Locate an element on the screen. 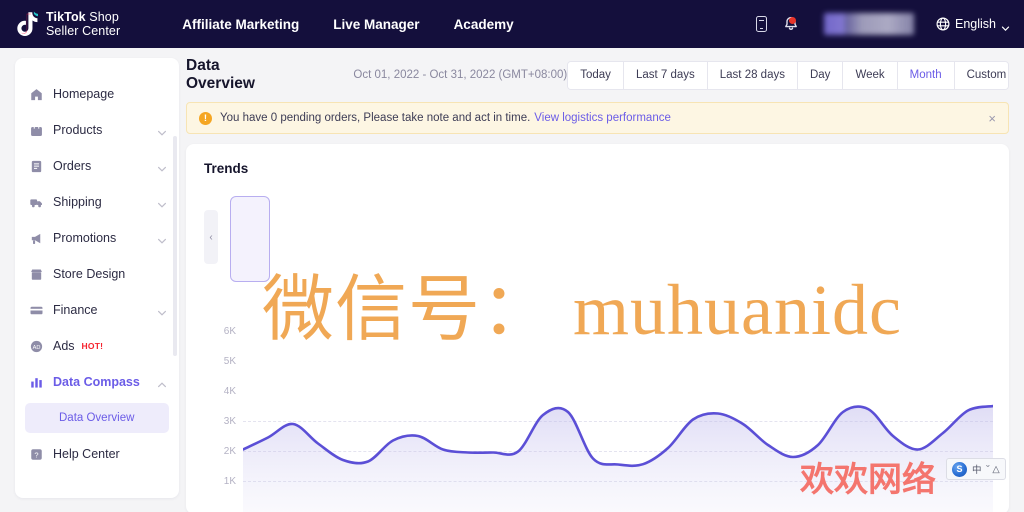  ads-hot-badge: HOT! is located at coordinates (92, 346).